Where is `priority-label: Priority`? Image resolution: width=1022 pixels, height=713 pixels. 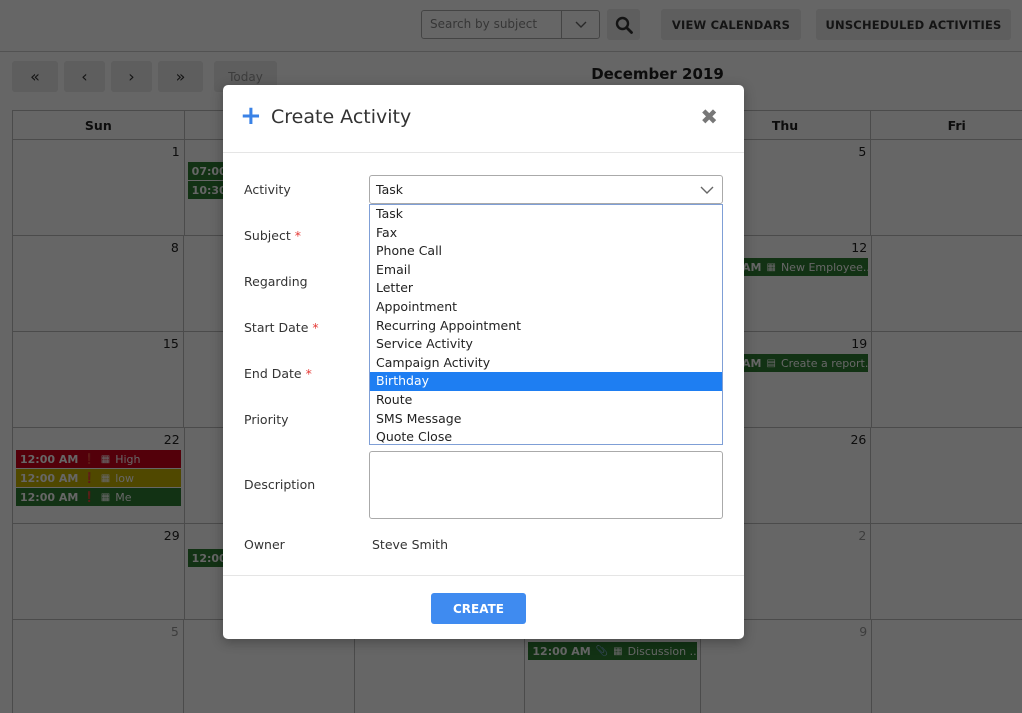
priority-label: Priority is located at coordinates (266, 419).